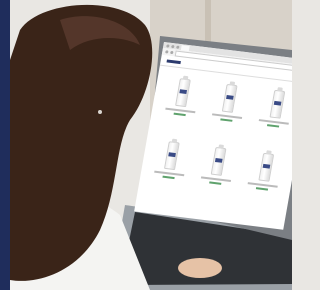 The image size is (320, 290). Describe the element at coordinates (185, 47) in the screenshot. I see `browser-tab` at that location.